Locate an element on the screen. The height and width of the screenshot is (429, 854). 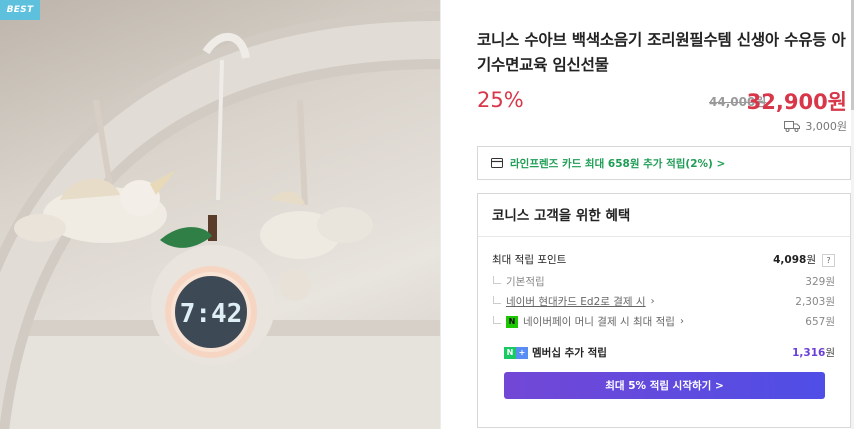
card-promo-text: 라인프렌즈 카드 최대 658원 추가 적립(2%) > is located at coordinates (618, 163).